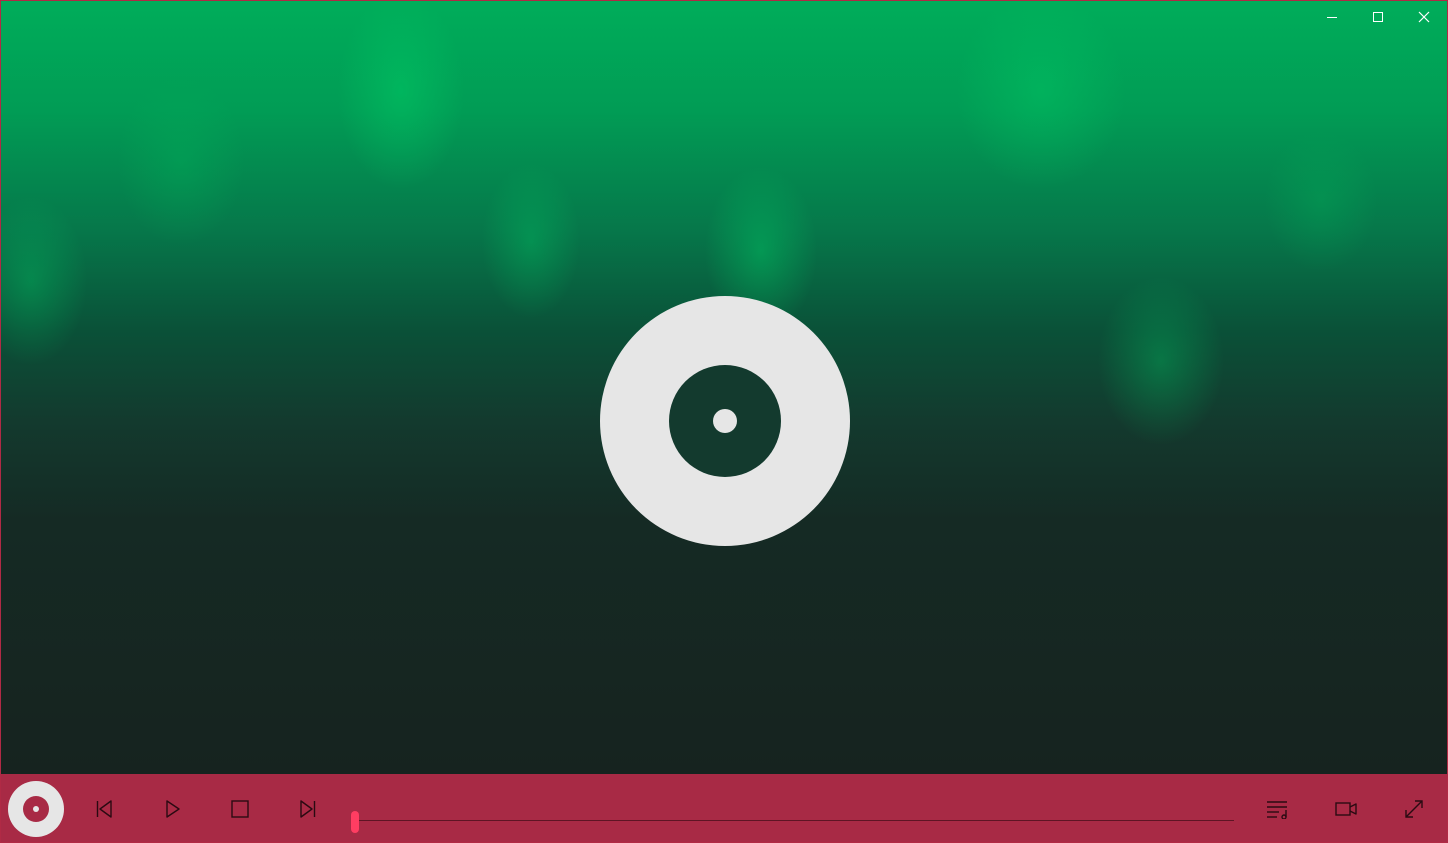 The height and width of the screenshot is (843, 1448). I want to click on playlist-icon, so click(1277, 810).